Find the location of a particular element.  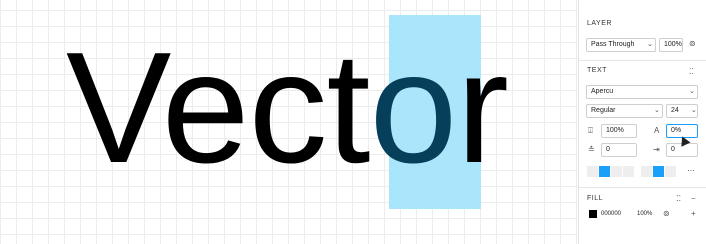

paragraph-indent-value: 0 is located at coordinates (673, 149).